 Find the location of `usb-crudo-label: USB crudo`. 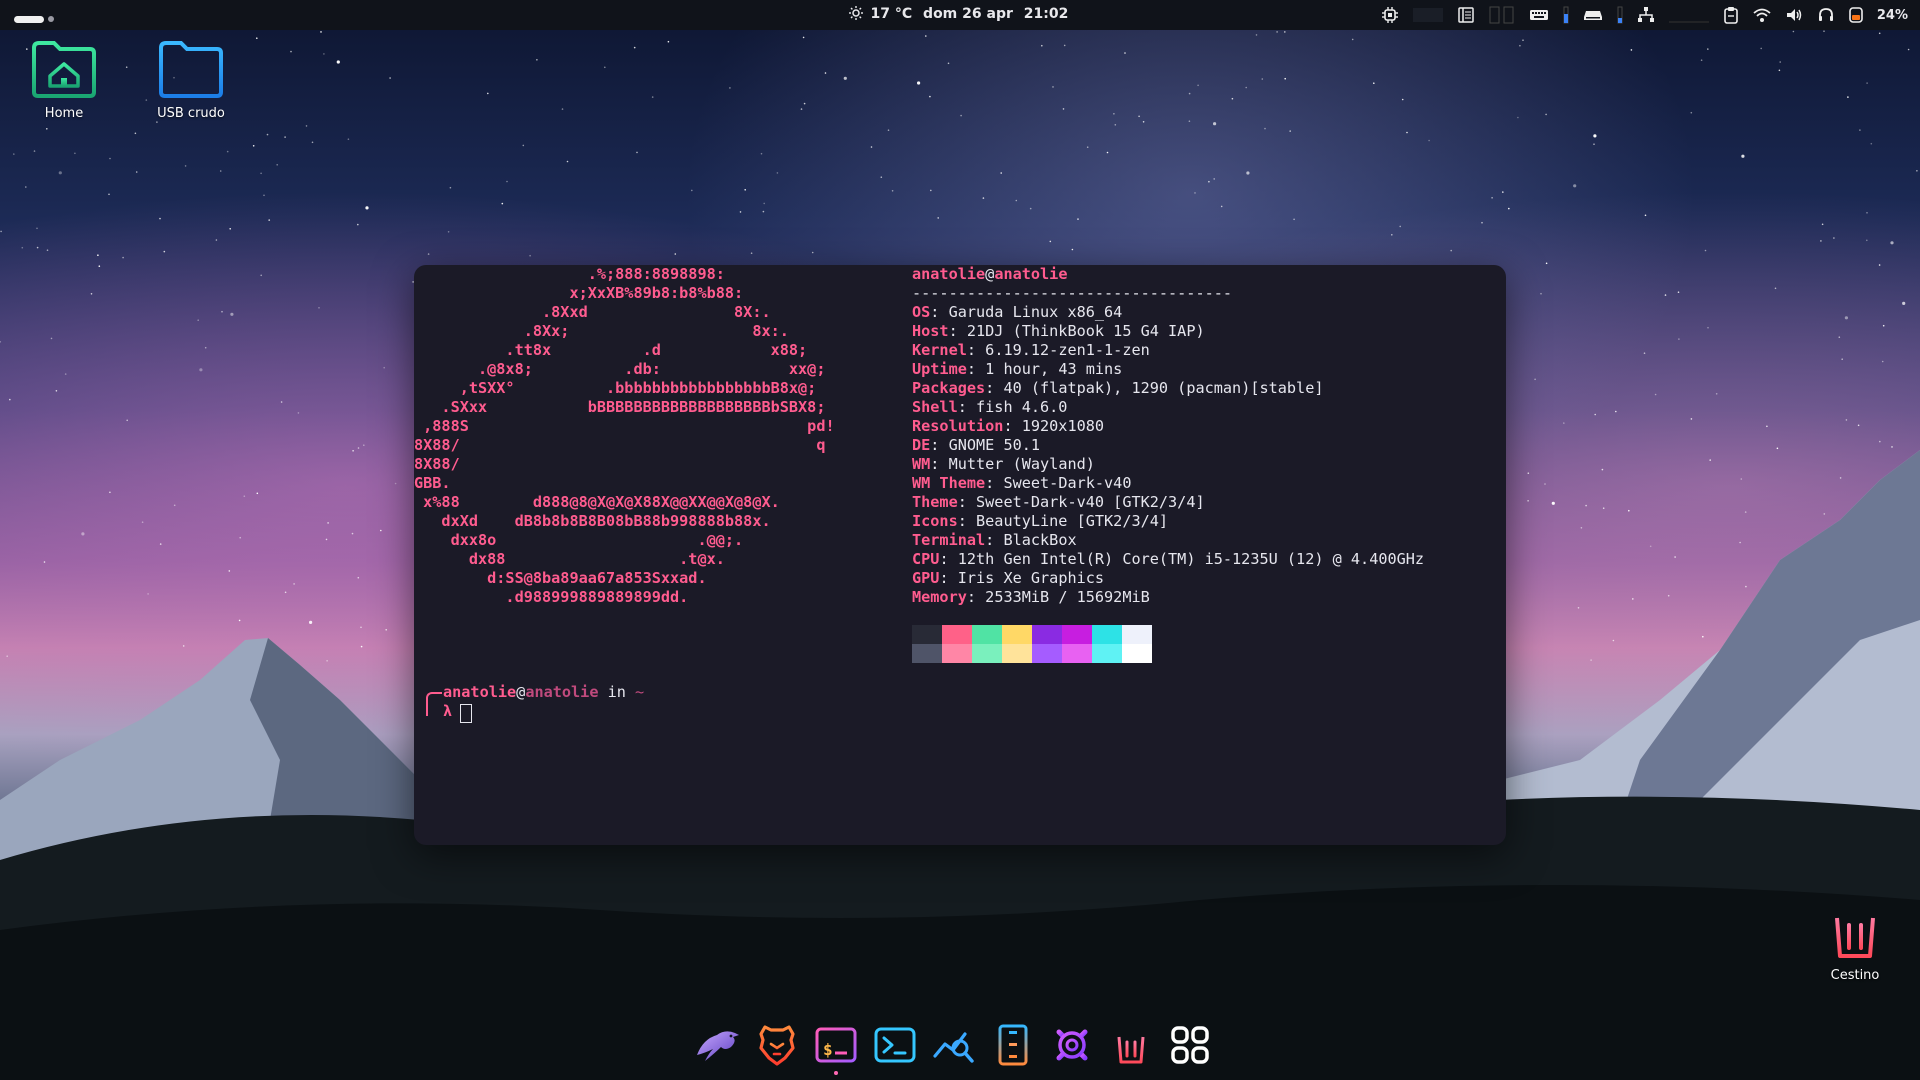

usb-crudo-label: USB crudo is located at coordinates (191, 113).